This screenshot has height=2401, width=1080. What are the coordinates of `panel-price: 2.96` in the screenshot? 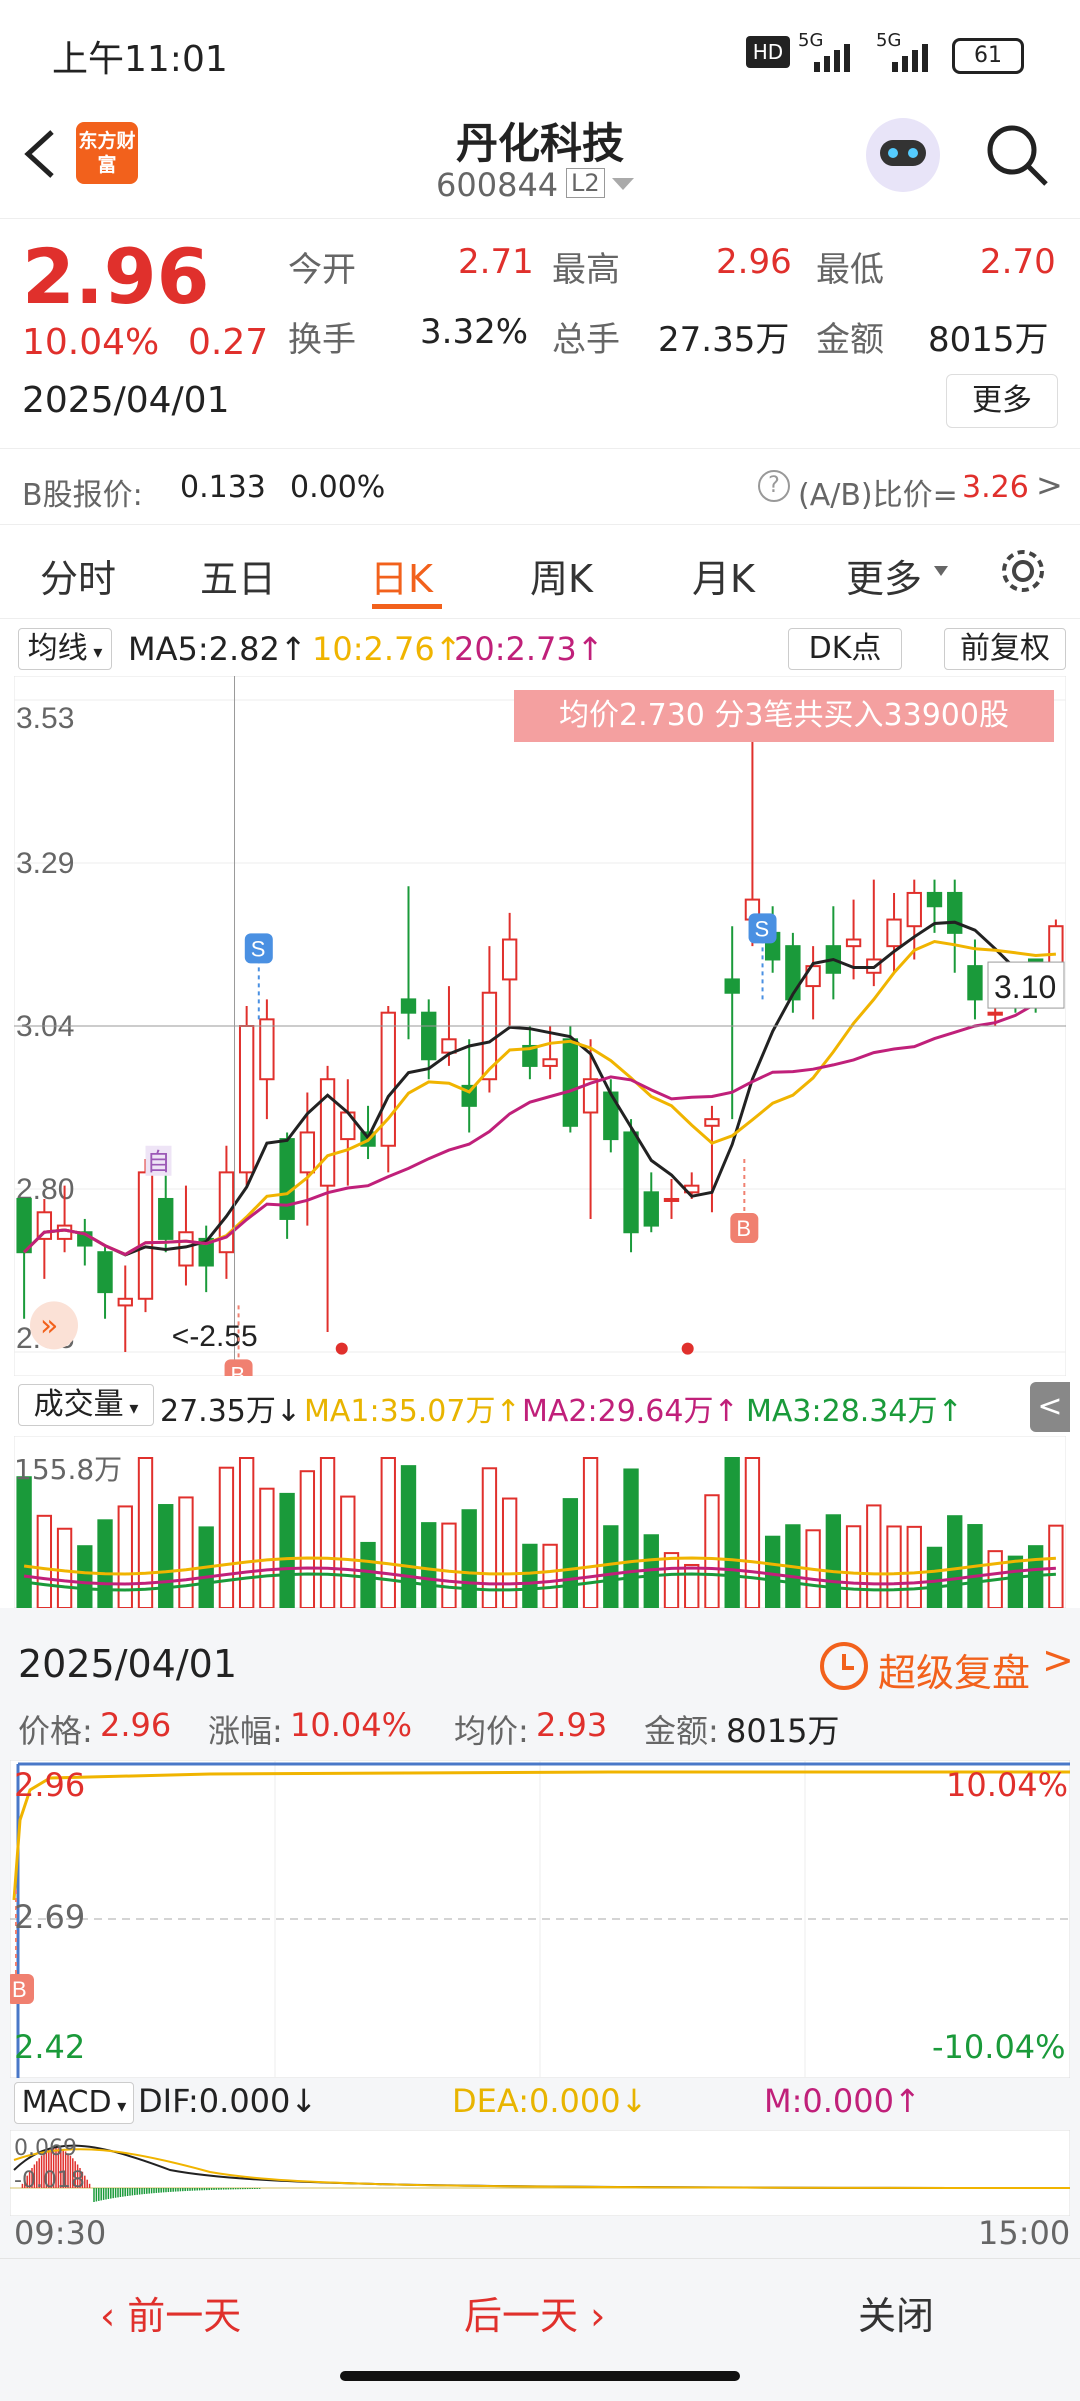 It's located at (136, 1725).